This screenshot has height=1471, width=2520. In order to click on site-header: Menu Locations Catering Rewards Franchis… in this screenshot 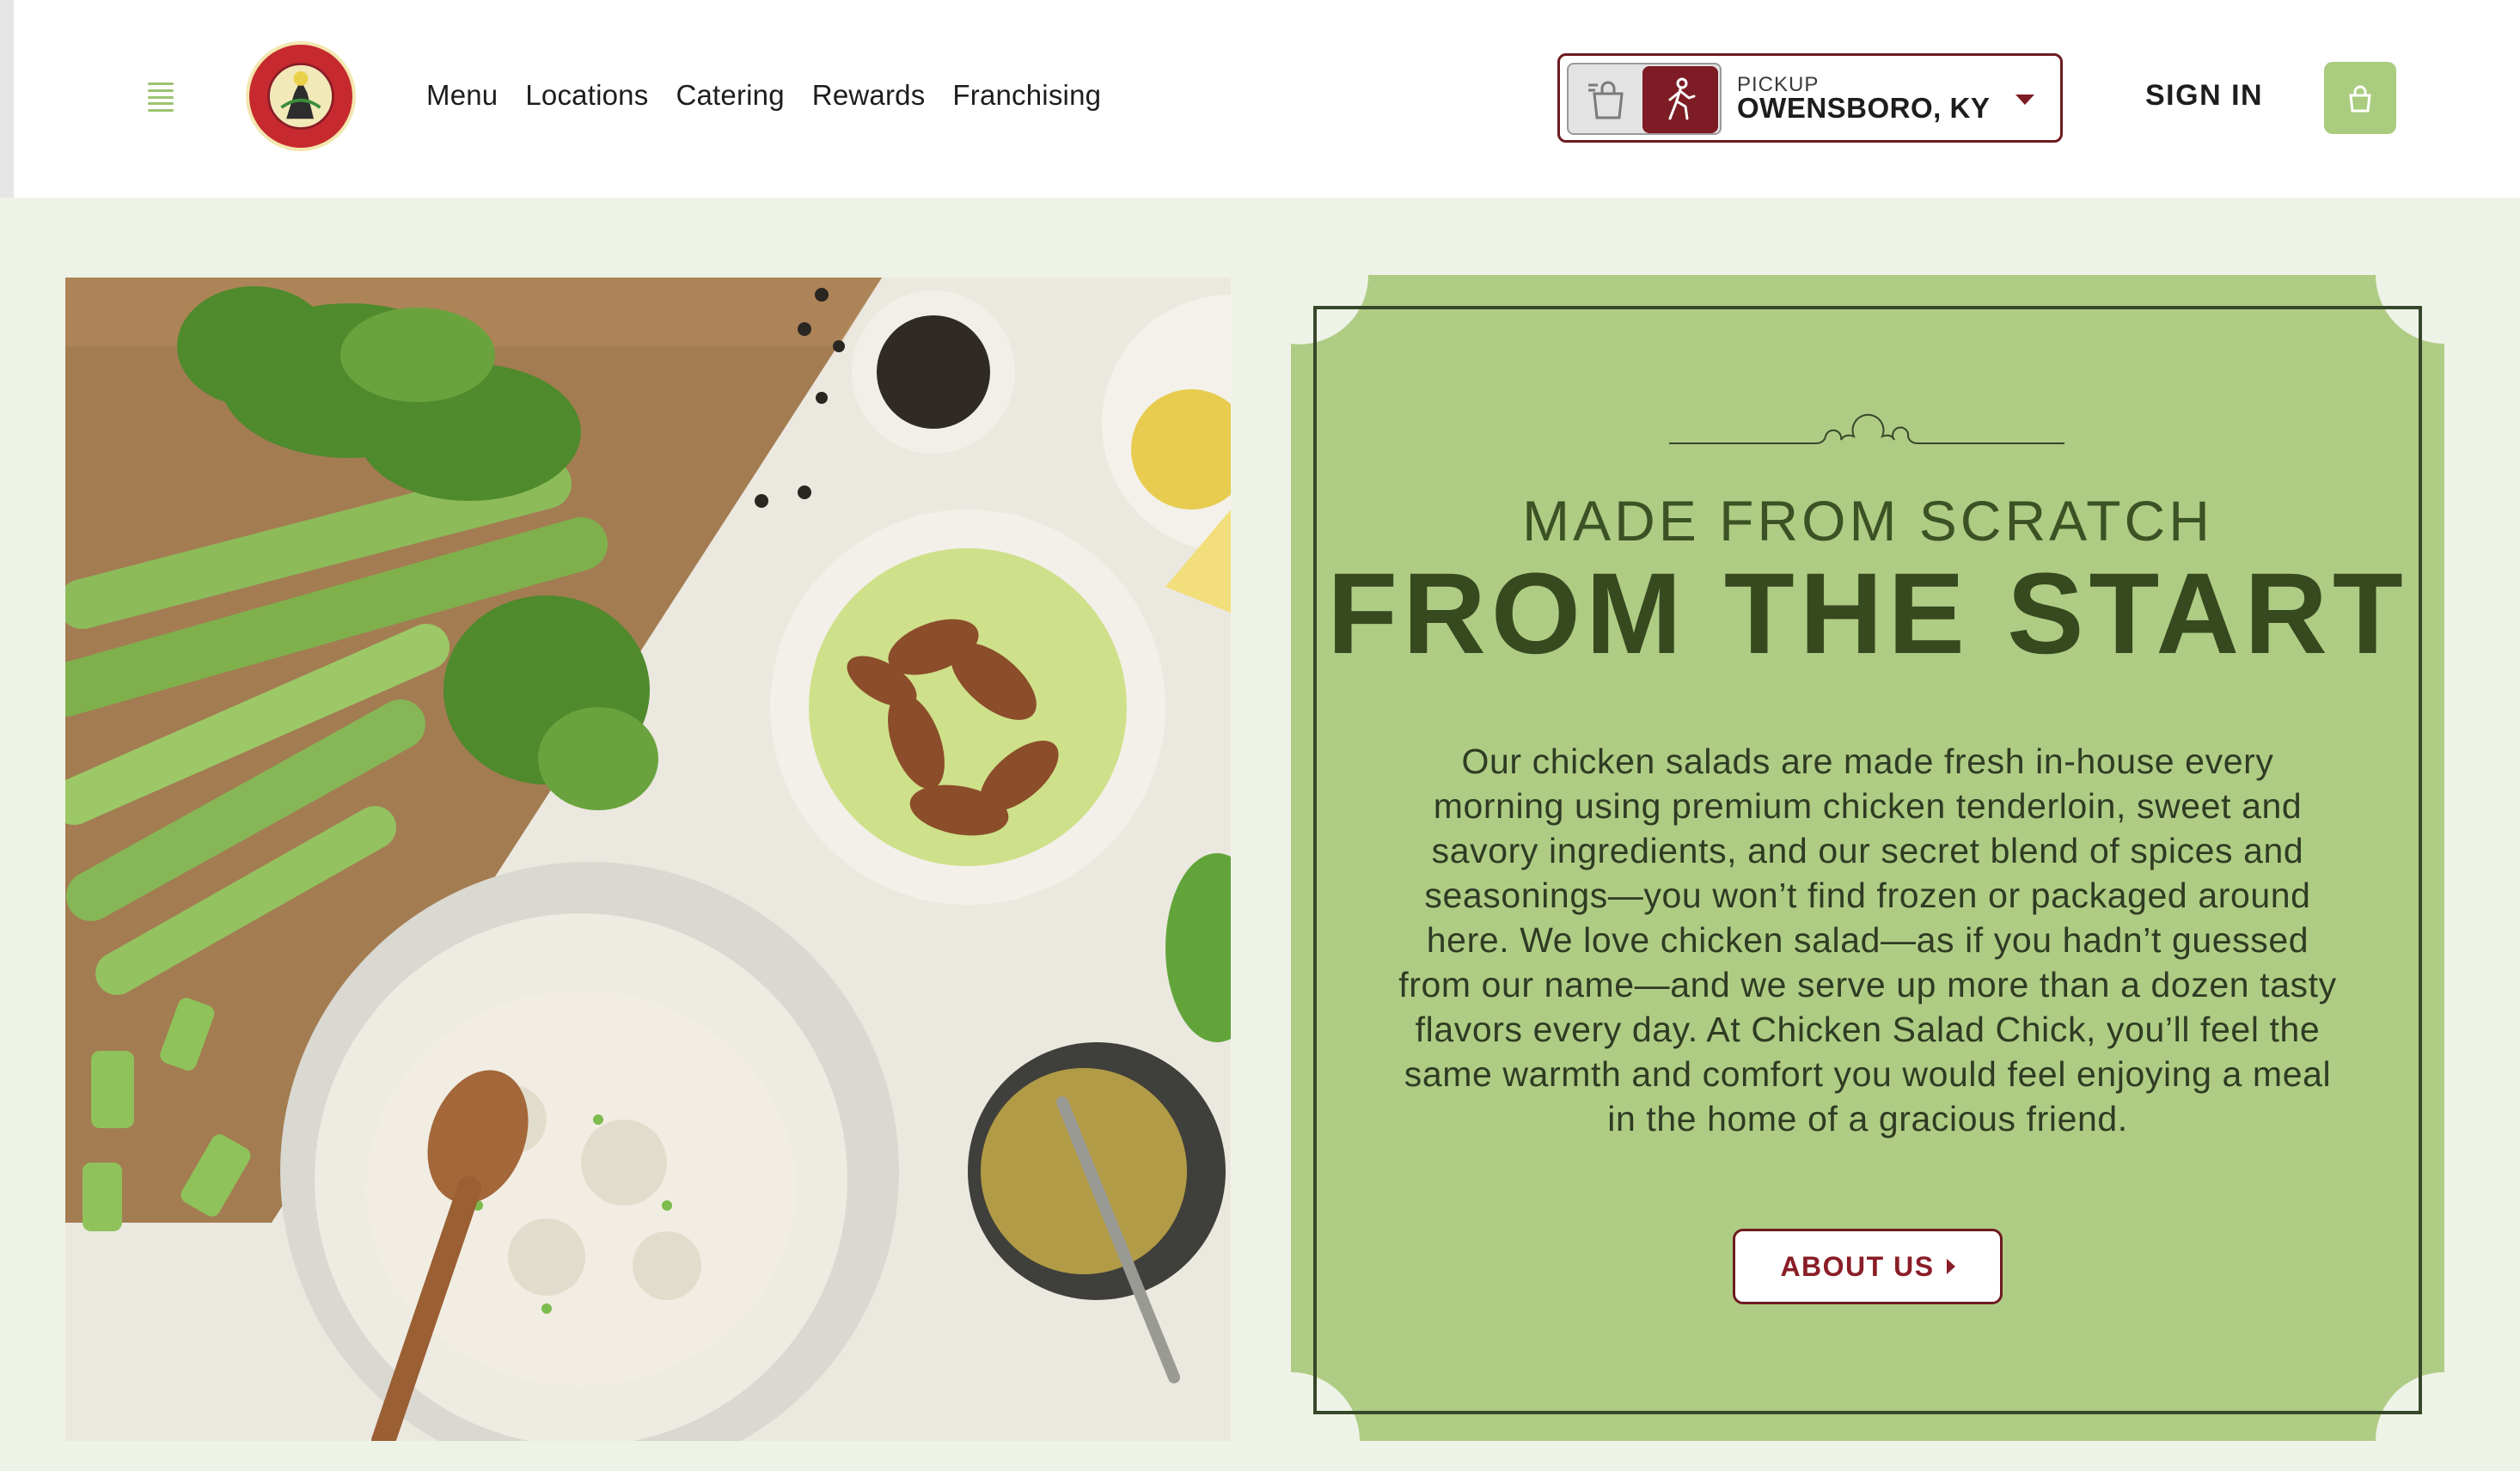, I will do `click(1260, 99)`.